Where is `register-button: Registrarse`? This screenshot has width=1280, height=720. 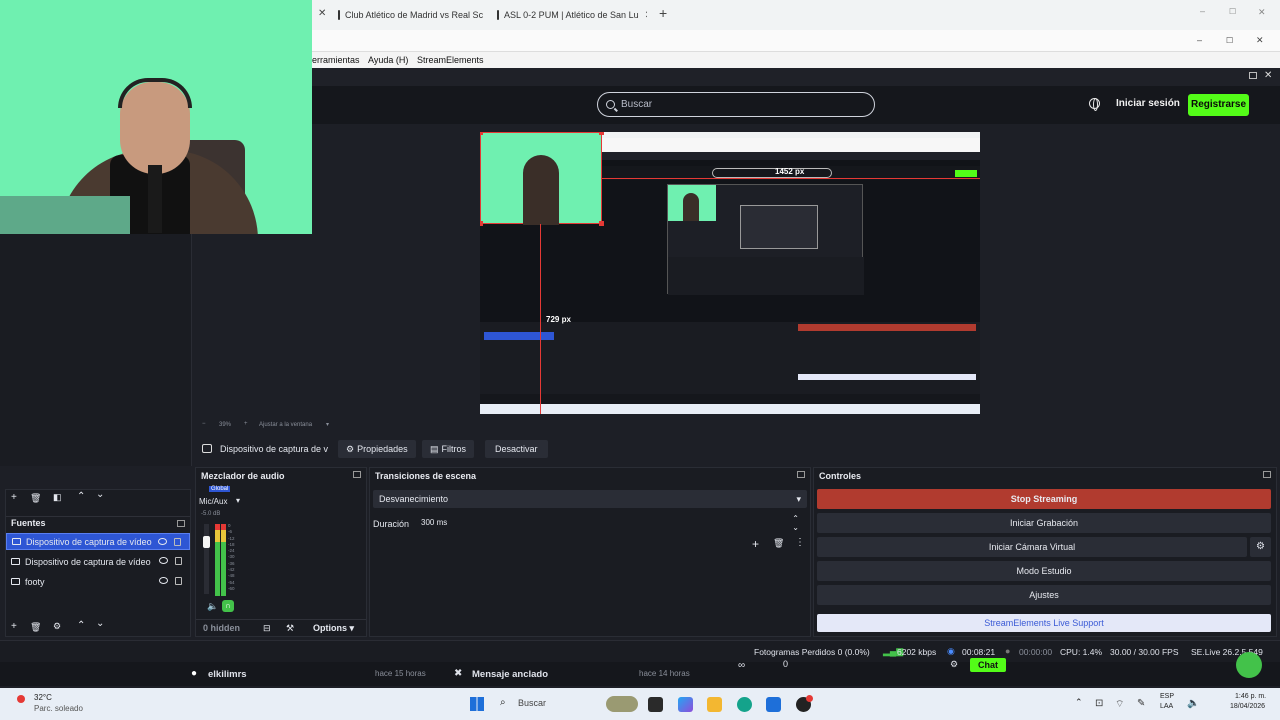
register-button: Registrarse is located at coordinates (1218, 105).